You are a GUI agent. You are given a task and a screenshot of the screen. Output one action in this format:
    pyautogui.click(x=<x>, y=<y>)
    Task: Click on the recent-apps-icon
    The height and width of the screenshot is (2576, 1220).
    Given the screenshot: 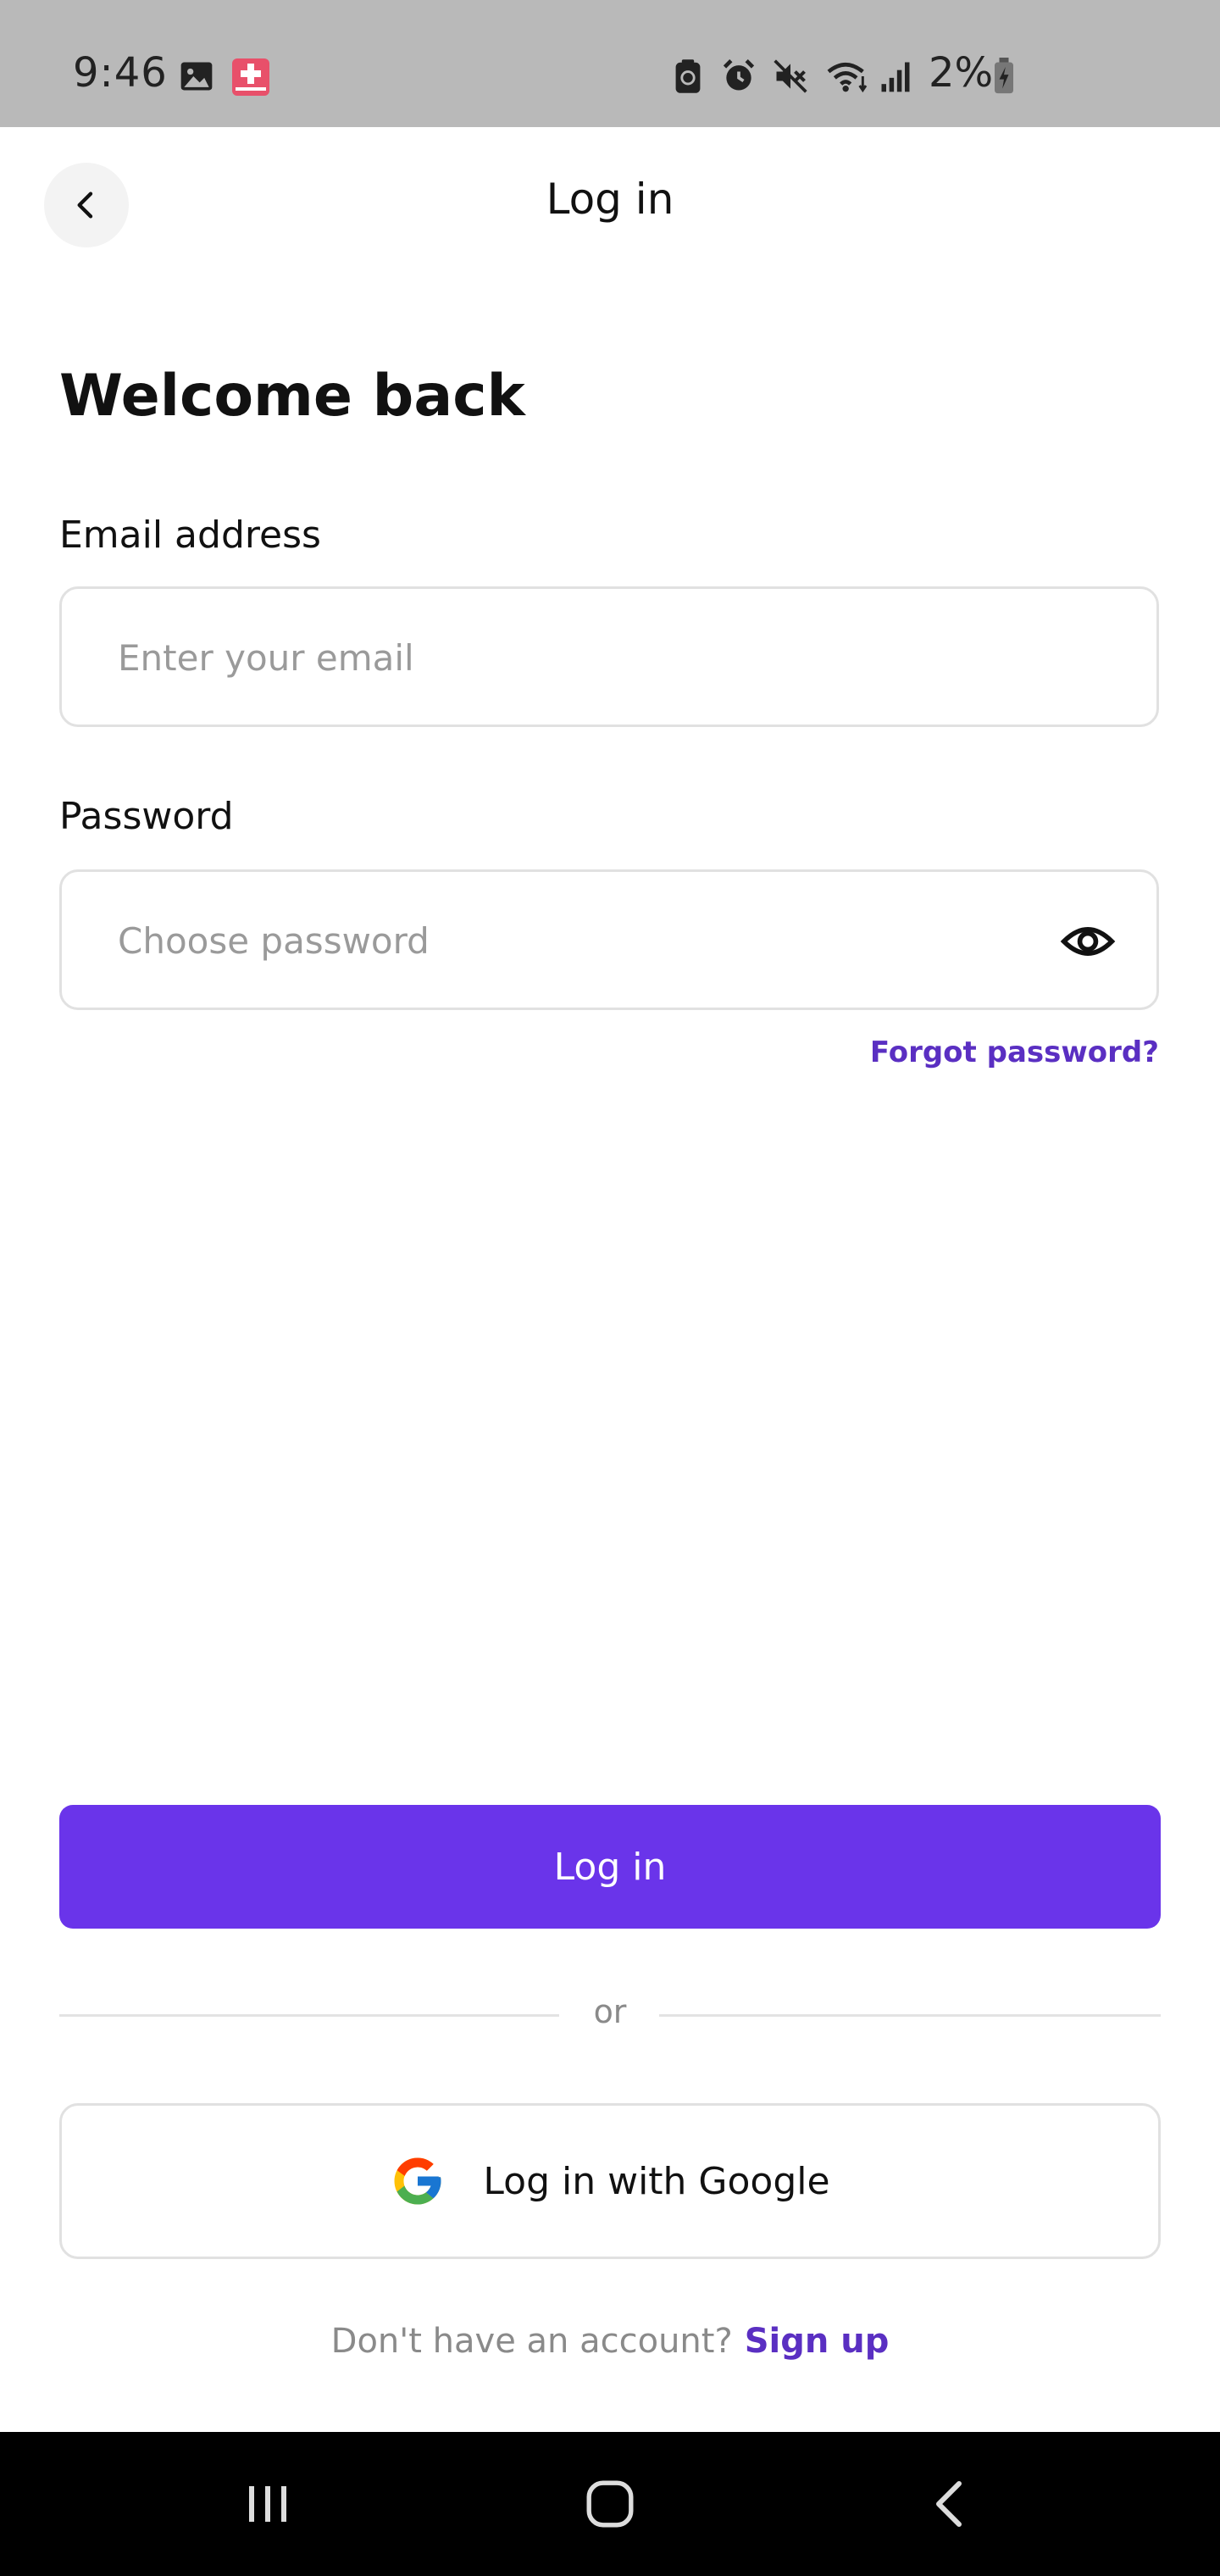 What is the action you would take?
    pyautogui.click(x=267, y=2504)
    